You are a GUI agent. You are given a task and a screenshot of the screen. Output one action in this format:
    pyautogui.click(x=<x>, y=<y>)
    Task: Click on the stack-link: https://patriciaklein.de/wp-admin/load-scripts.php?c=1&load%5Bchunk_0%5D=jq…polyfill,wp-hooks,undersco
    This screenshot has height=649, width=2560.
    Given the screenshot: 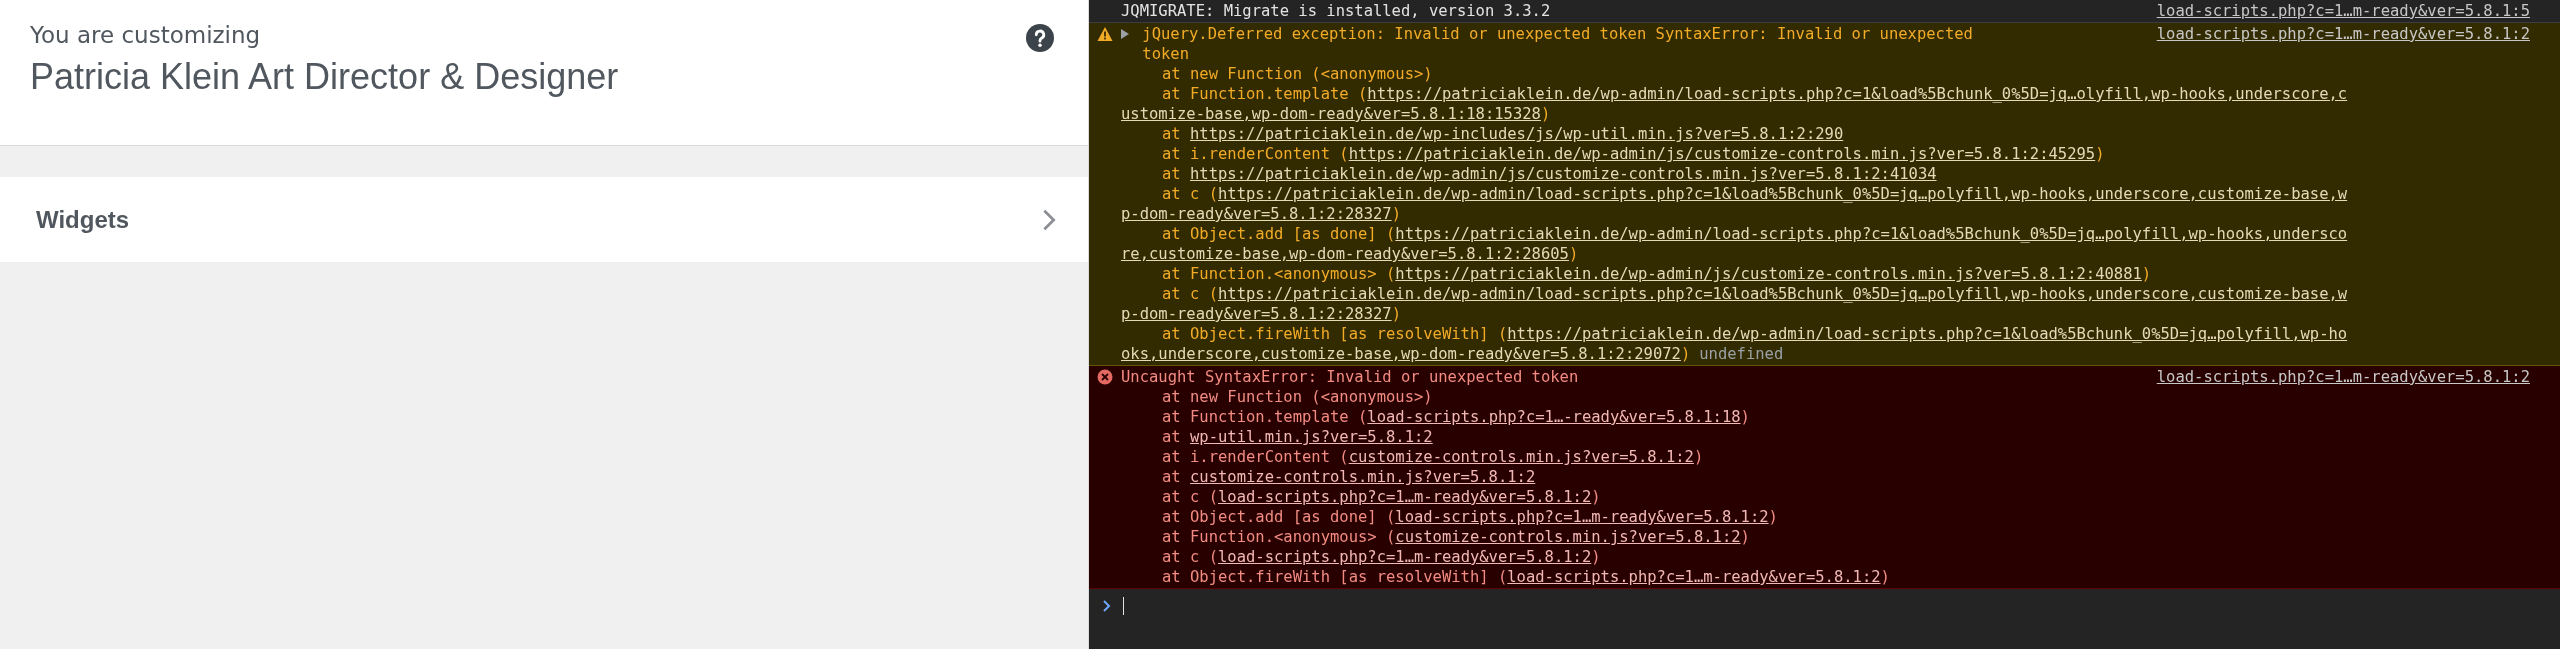 What is the action you would take?
    pyautogui.click(x=1871, y=234)
    